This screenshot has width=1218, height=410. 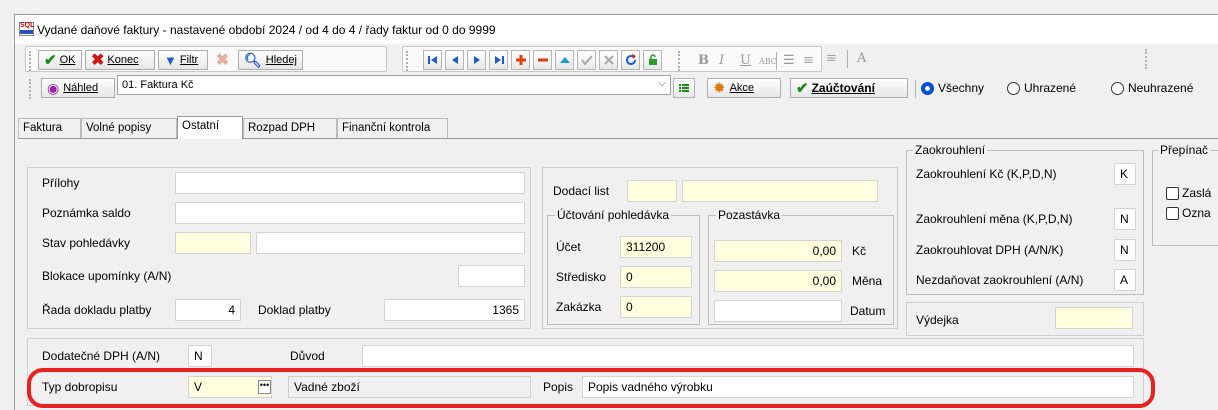 What do you see at coordinates (350, 183) in the screenshot?
I see `prilohy-input` at bounding box center [350, 183].